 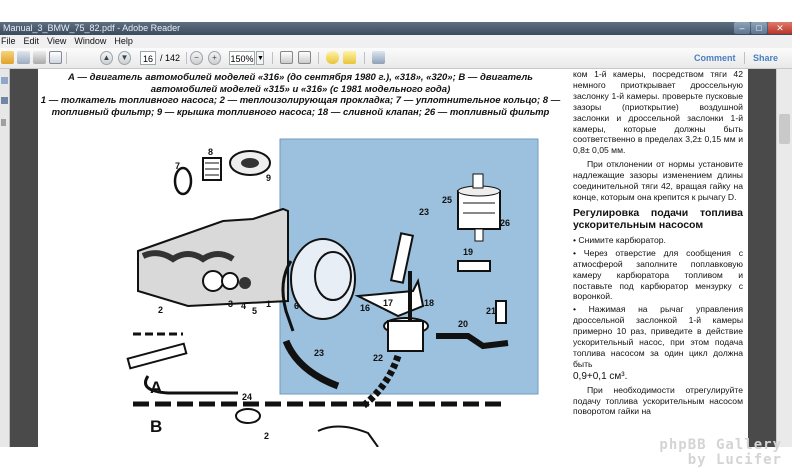 What do you see at coordinates (304, 57) in the screenshot?
I see `fit-width-icon` at bounding box center [304, 57].